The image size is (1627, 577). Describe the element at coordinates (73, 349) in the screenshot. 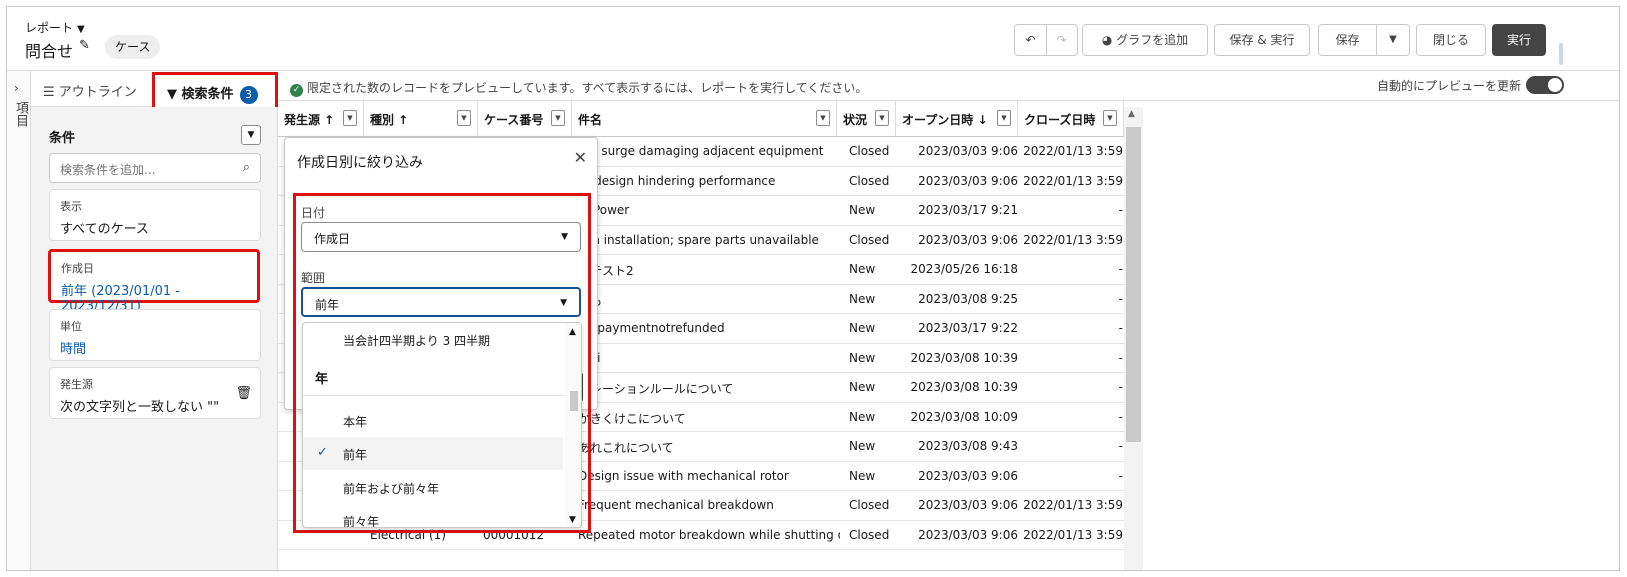

I see `filter-value: 時間` at that location.